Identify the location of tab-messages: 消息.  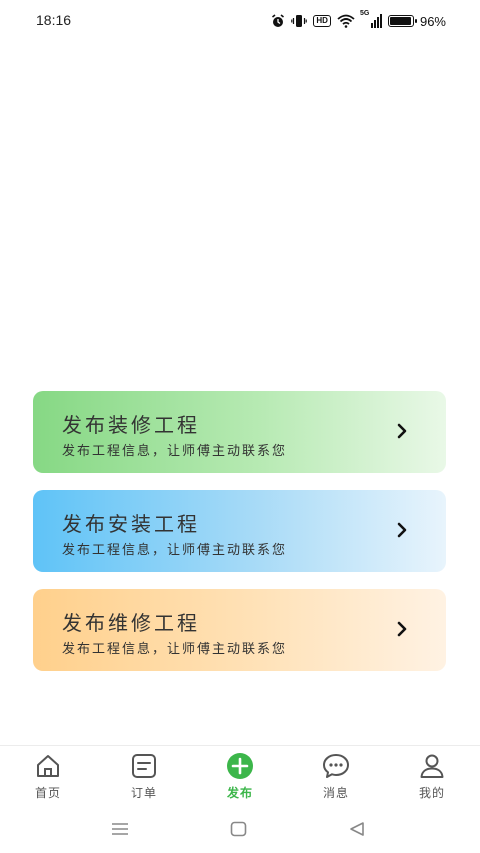
(336, 778).